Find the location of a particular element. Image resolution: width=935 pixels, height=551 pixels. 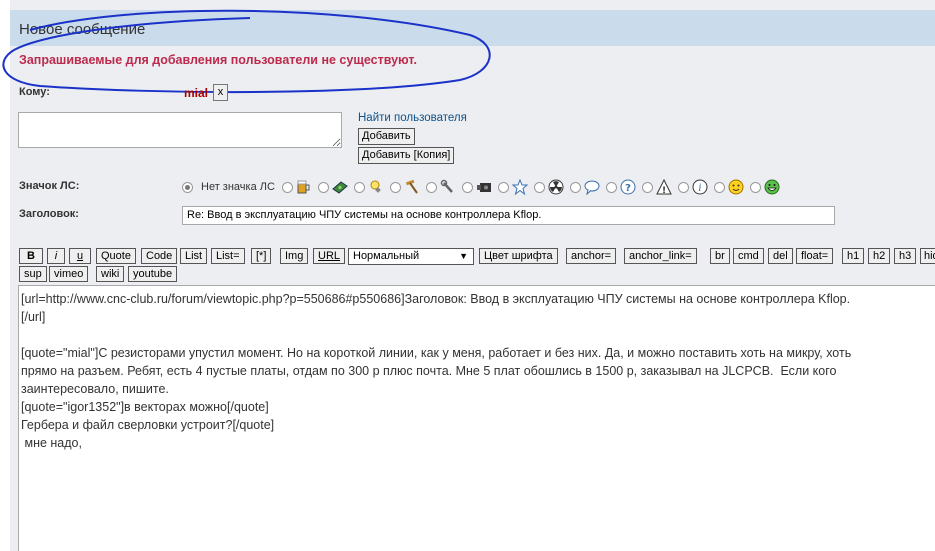

youtube-button: youtube is located at coordinates (153, 274).